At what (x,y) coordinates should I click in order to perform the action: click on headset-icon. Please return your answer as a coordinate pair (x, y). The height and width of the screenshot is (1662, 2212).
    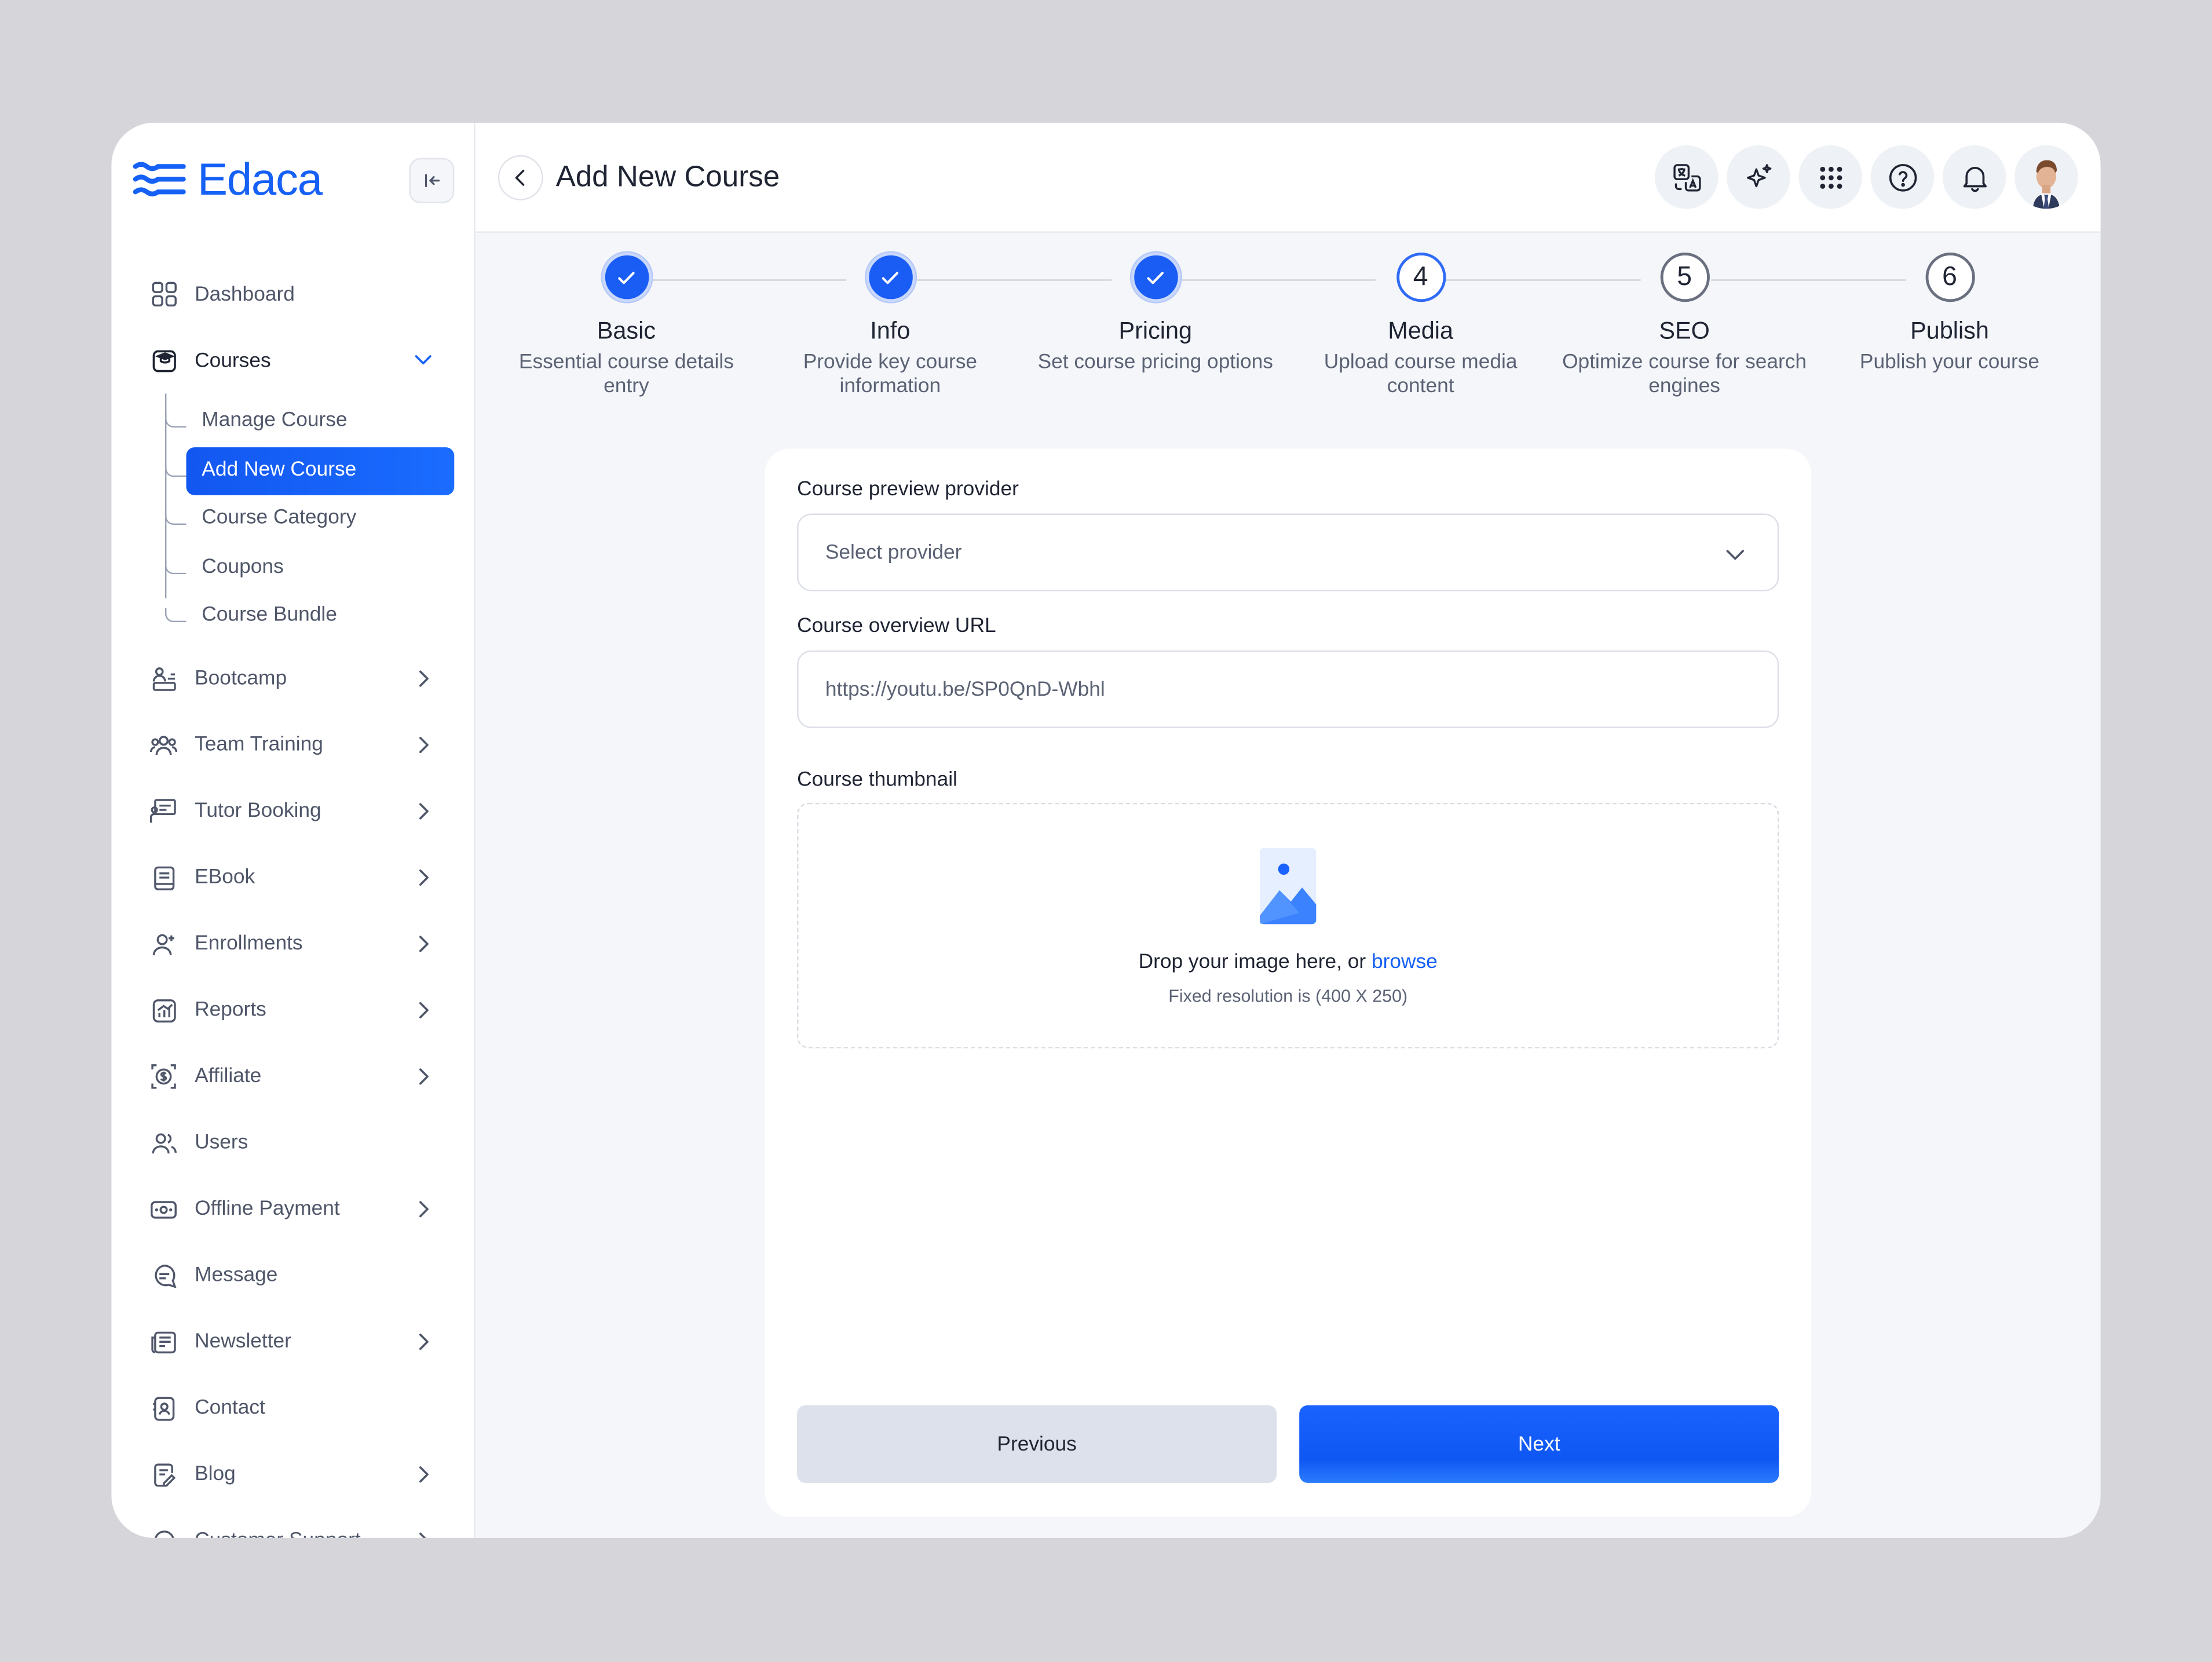
    Looking at the image, I should click on (163, 1532).